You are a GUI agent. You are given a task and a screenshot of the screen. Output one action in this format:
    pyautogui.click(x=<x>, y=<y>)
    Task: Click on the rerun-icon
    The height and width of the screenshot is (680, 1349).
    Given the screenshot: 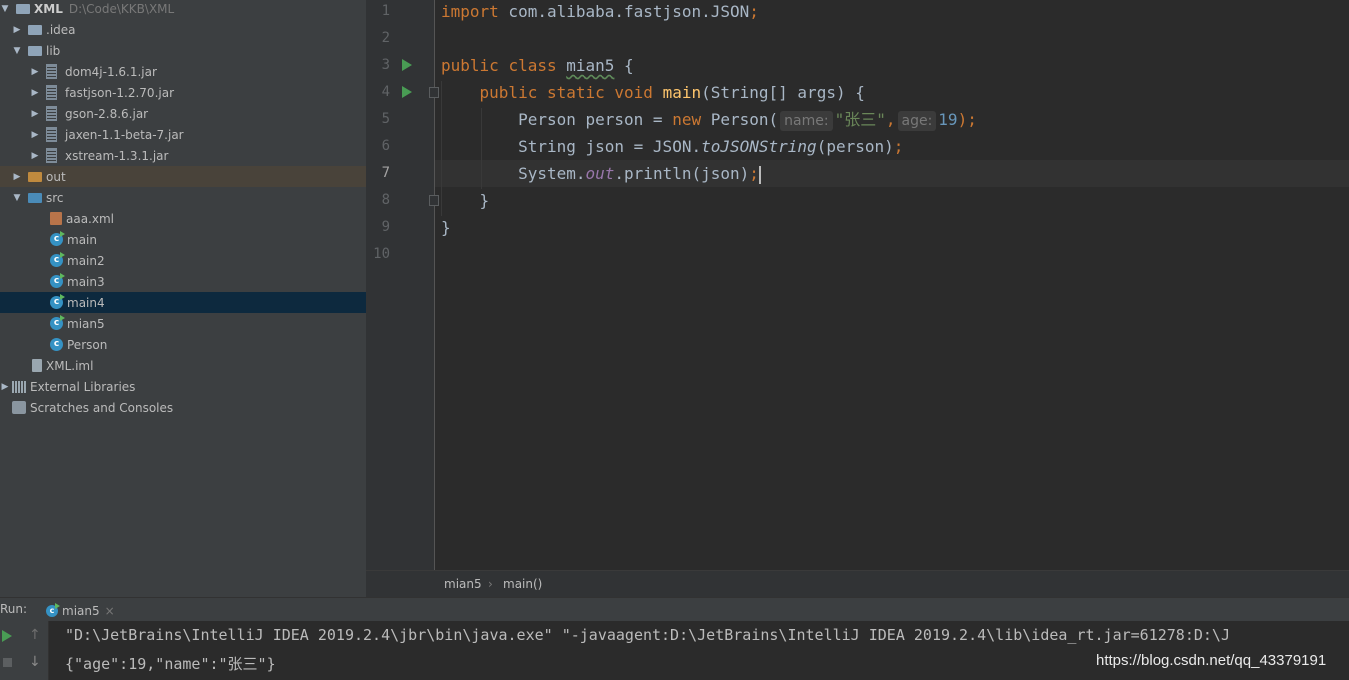 What is the action you would take?
    pyautogui.click(x=7, y=636)
    